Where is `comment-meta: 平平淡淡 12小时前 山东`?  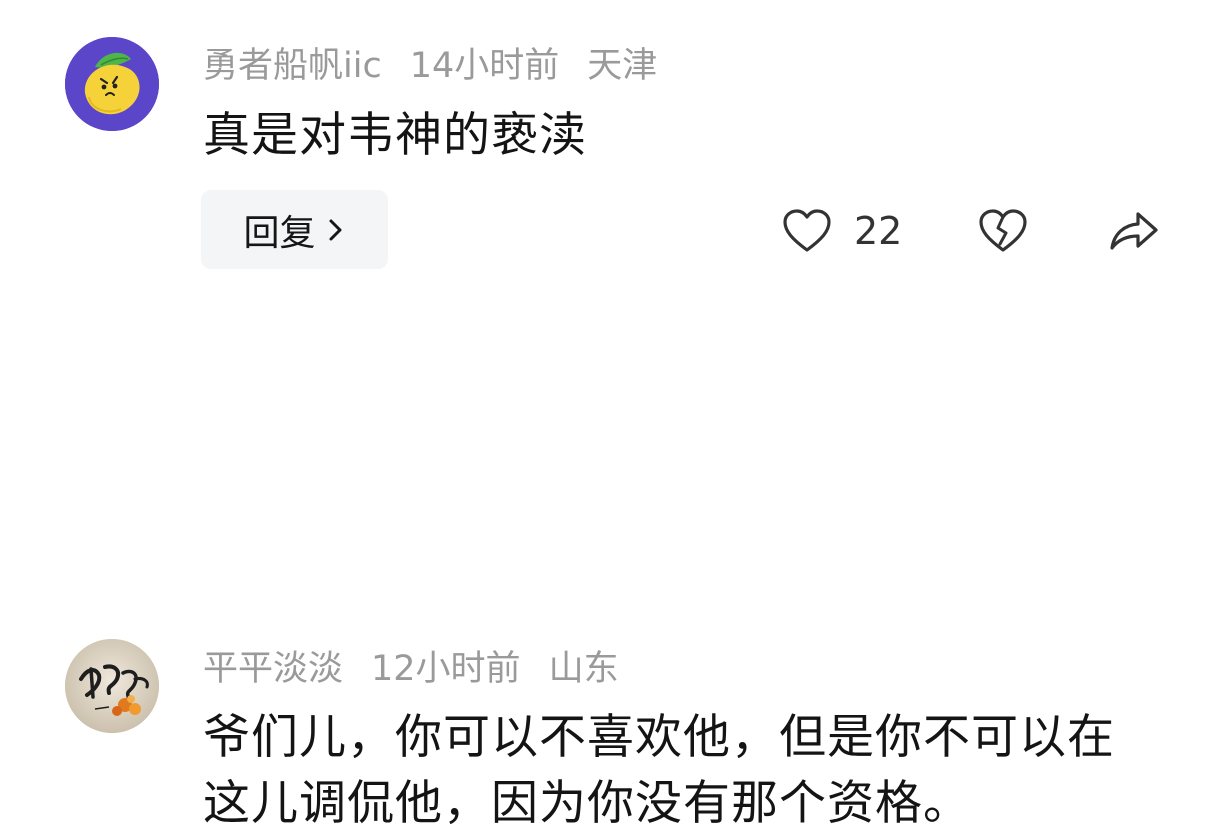
comment-meta: 平平淡淡 12小时前 山东 is located at coordinates (411, 665).